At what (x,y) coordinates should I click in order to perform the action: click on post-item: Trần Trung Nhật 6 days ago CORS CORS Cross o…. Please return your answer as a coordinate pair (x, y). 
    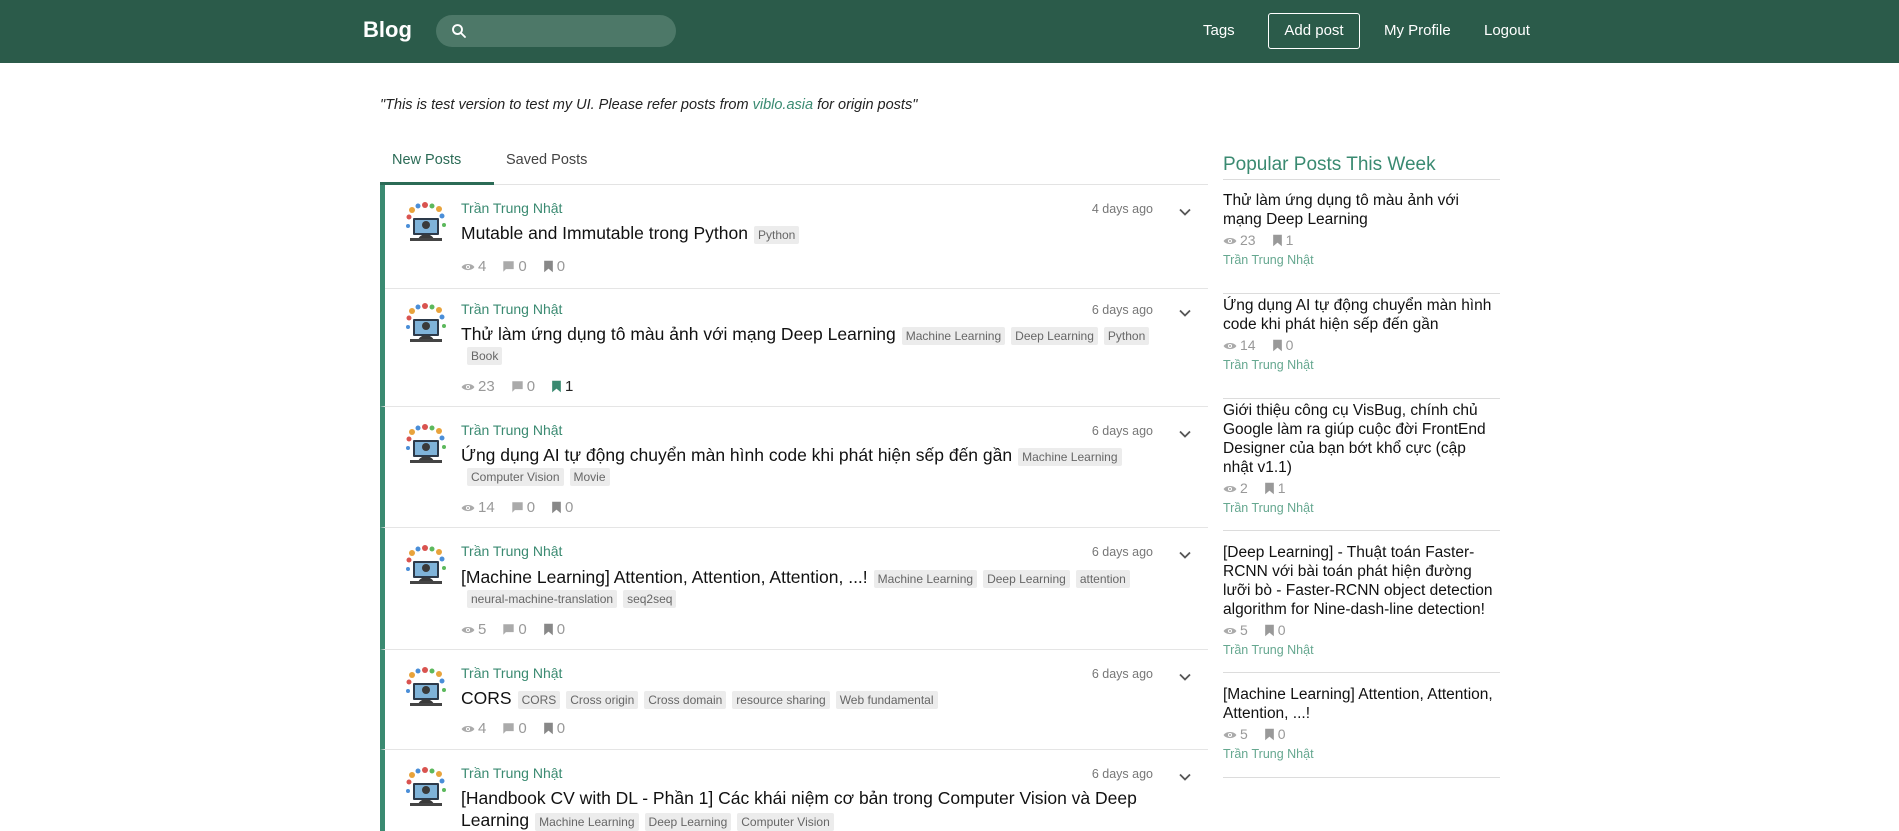
    Looking at the image, I should click on (794, 700).